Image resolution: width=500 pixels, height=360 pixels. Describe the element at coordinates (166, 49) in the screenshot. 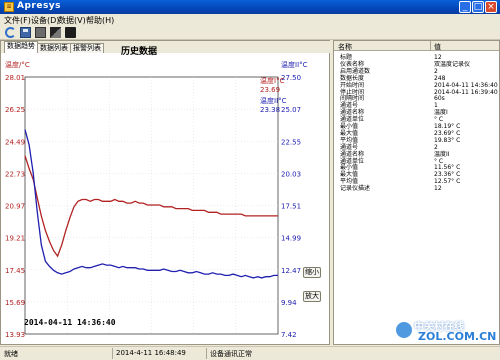

I see `tab-strip: 数据趋势 数据列表 报警列表 历史数据` at that location.